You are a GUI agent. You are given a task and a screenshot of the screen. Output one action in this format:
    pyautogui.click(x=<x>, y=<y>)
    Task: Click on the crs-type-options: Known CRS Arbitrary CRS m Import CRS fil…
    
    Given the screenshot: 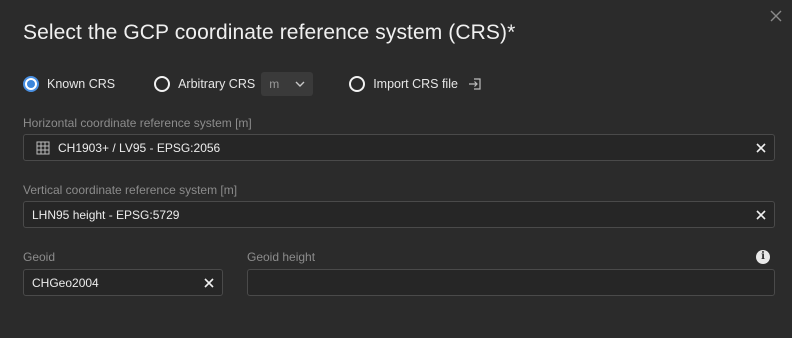 What is the action you would take?
    pyautogui.click(x=252, y=84)
    